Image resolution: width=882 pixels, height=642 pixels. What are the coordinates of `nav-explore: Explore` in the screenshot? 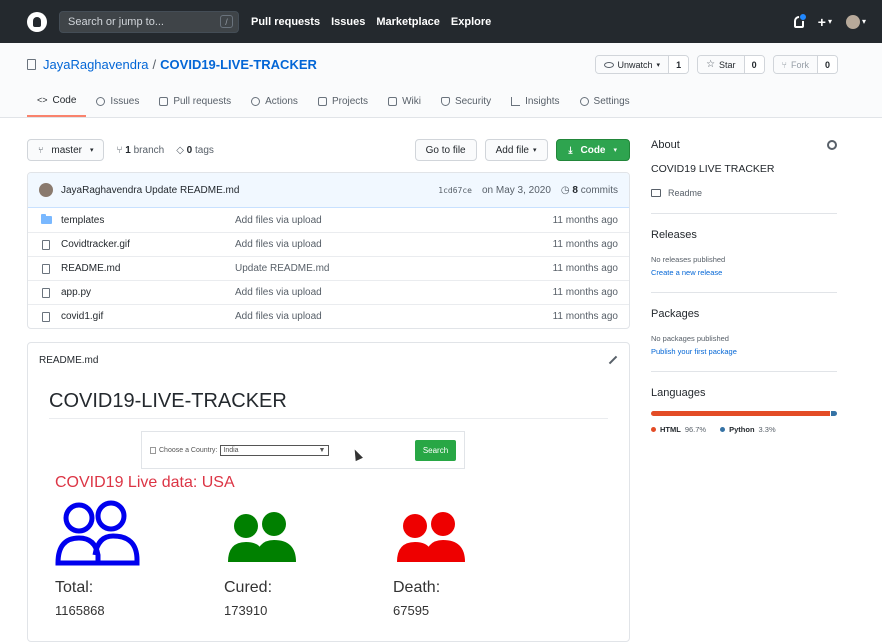 It's located at (471, 22).